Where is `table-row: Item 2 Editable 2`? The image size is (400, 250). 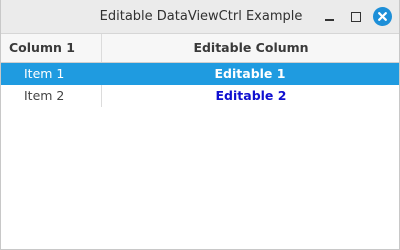
table-row: Item 2 Editable 2 is located at coordinates (200, 96).